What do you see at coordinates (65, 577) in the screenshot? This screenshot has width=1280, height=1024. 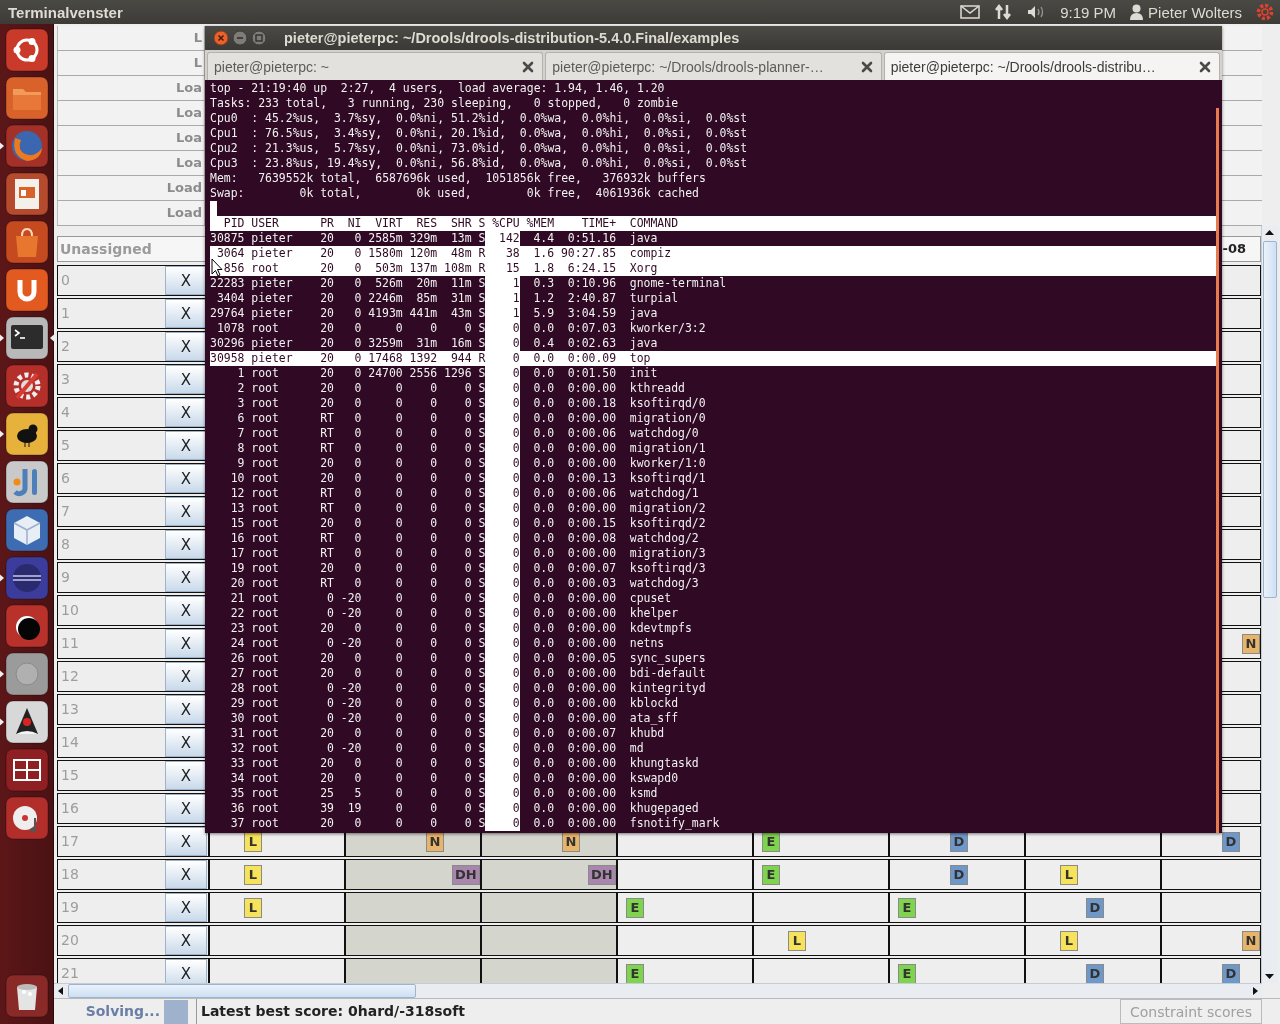 I see `row-label: 9` at bounding box center [65, 577].